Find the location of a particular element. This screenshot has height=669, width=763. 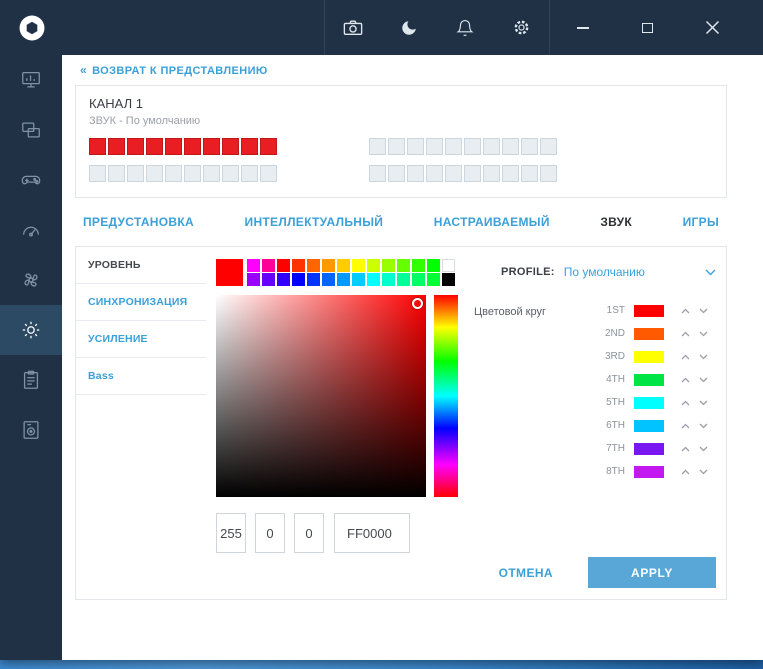

maximize-button is located at coordinates (647, 27).